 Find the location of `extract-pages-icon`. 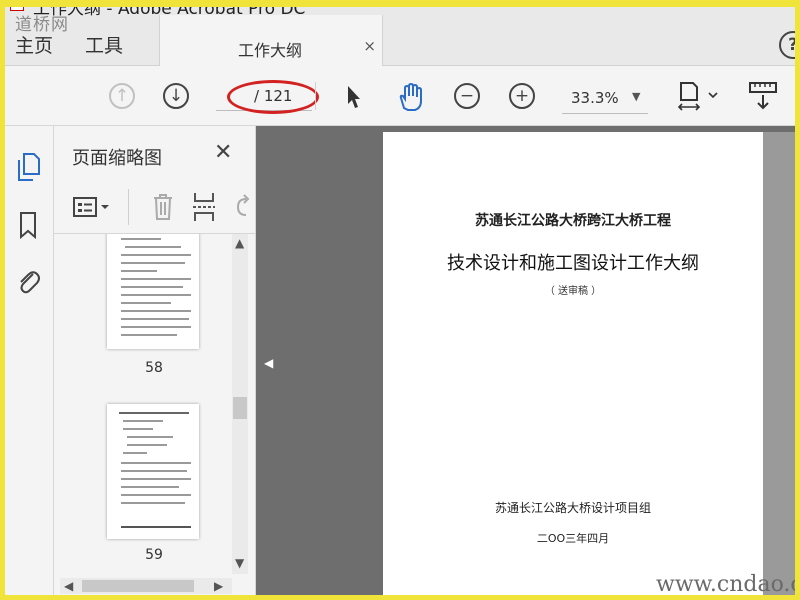

extract-pages-icon is located at coordinates (204, 207).